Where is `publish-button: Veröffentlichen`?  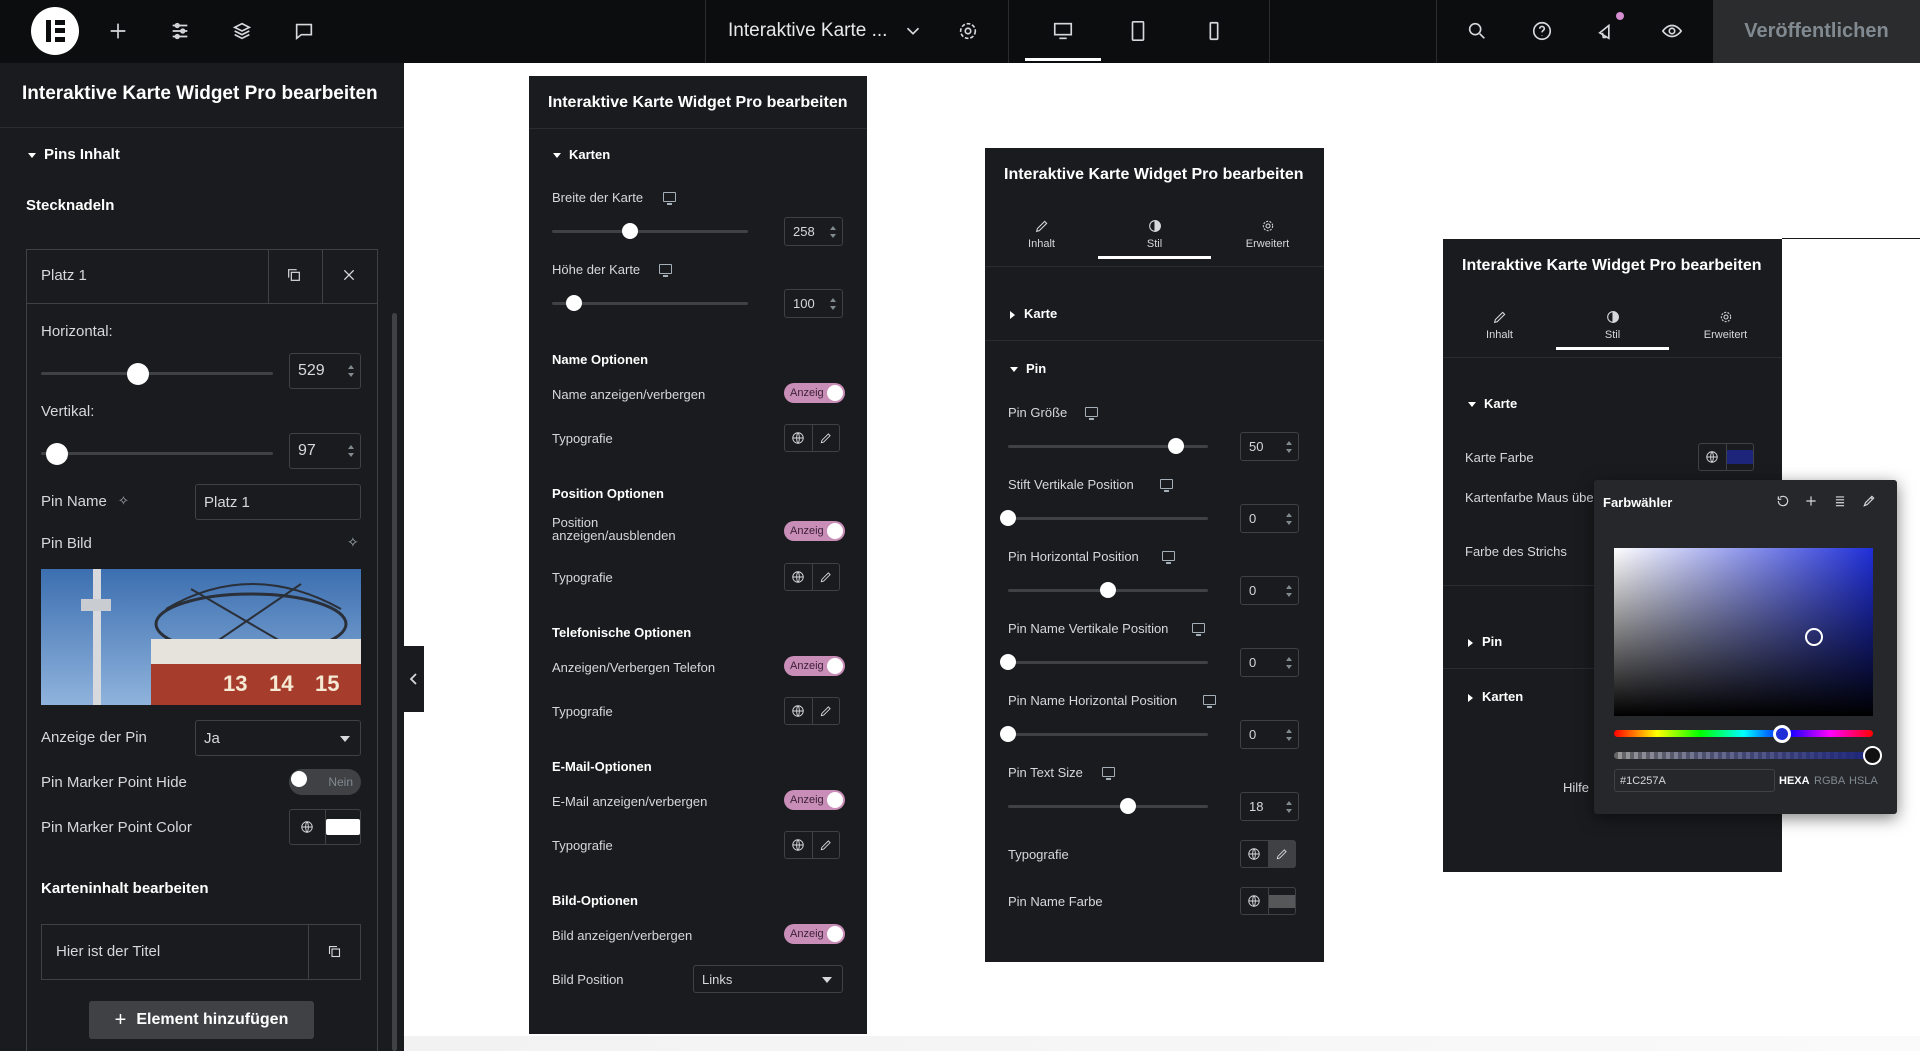
publish-button: Veröffentlichen is located at coordinates (1816, 31).